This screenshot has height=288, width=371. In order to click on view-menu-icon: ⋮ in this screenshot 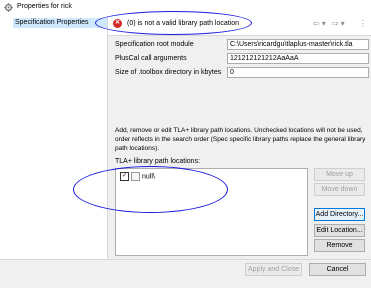, I will do `click(363, 23)`.